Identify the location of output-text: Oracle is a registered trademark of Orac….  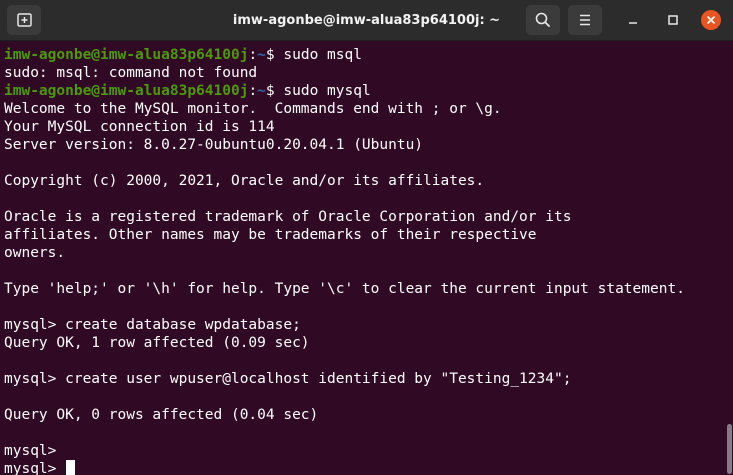
(288, 217).